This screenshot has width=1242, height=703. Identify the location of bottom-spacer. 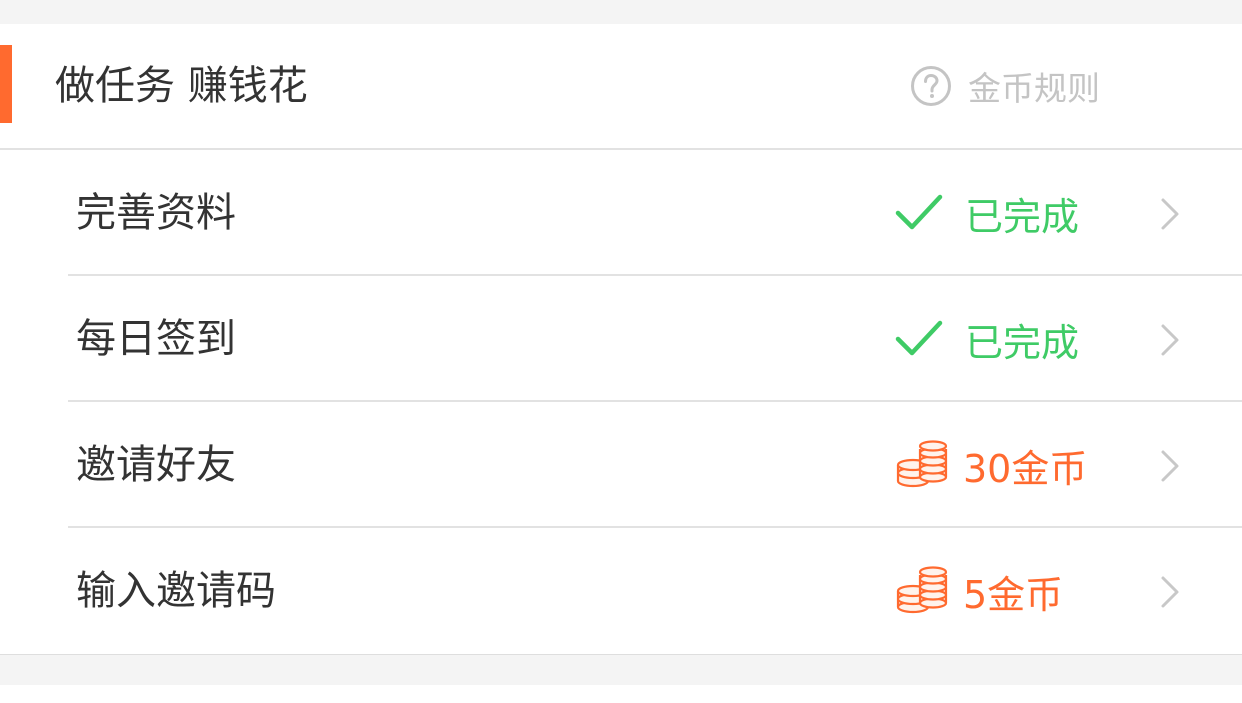
(621, 670).